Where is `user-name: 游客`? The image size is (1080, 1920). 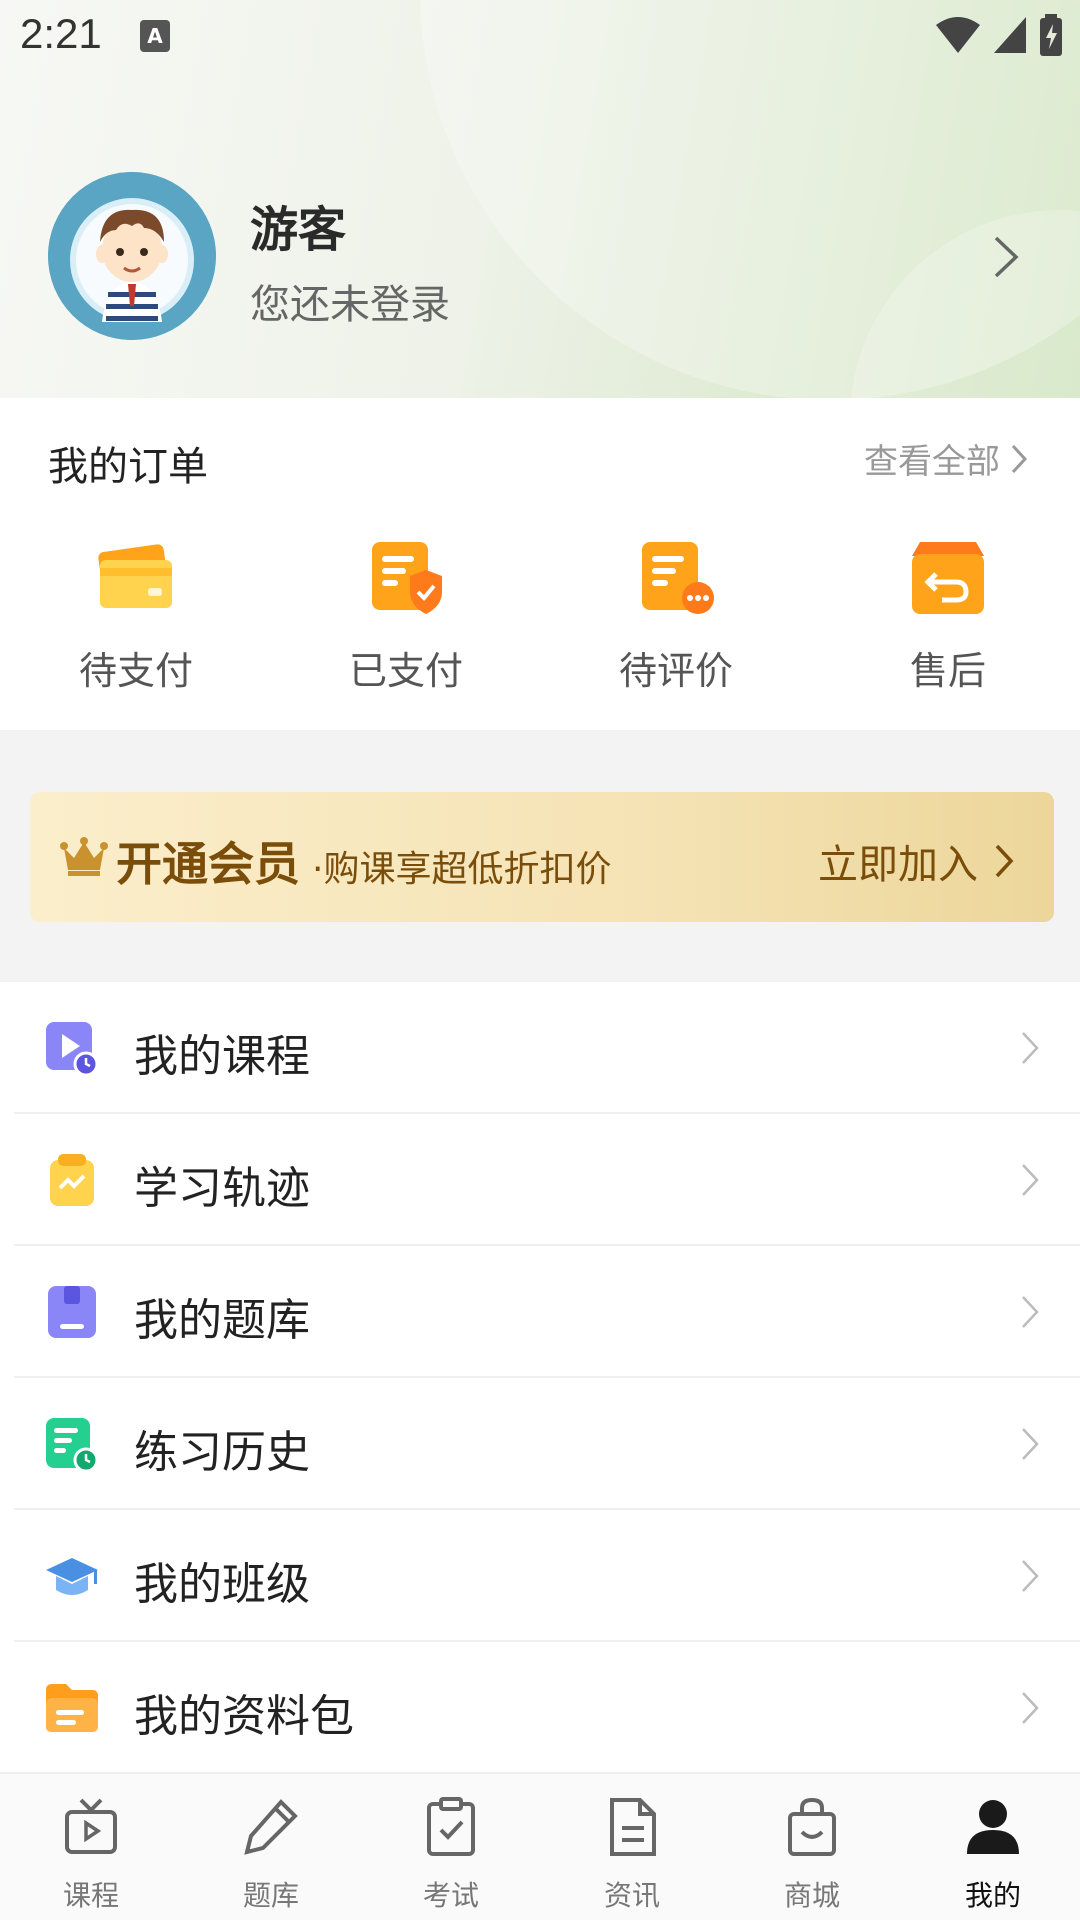 user-name: 游客 is located at coordinates (298, 225).